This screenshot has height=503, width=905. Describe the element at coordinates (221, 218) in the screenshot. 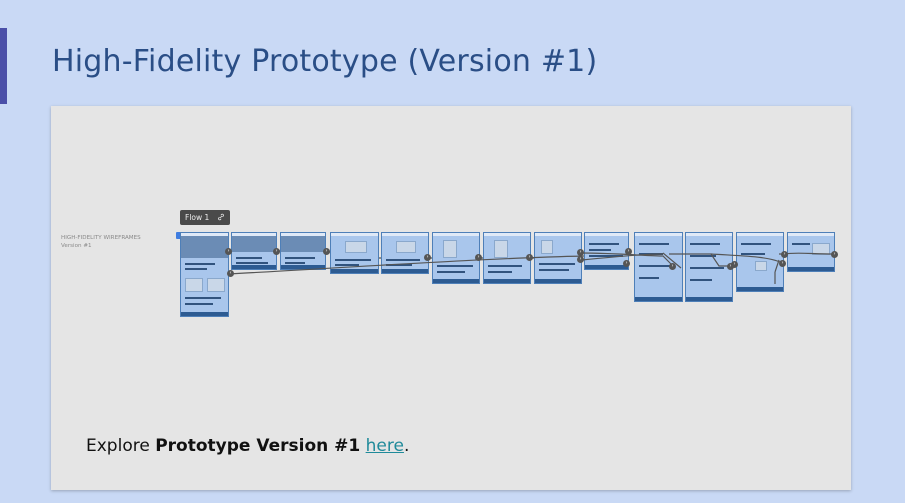

I see `link-icon` at that location.